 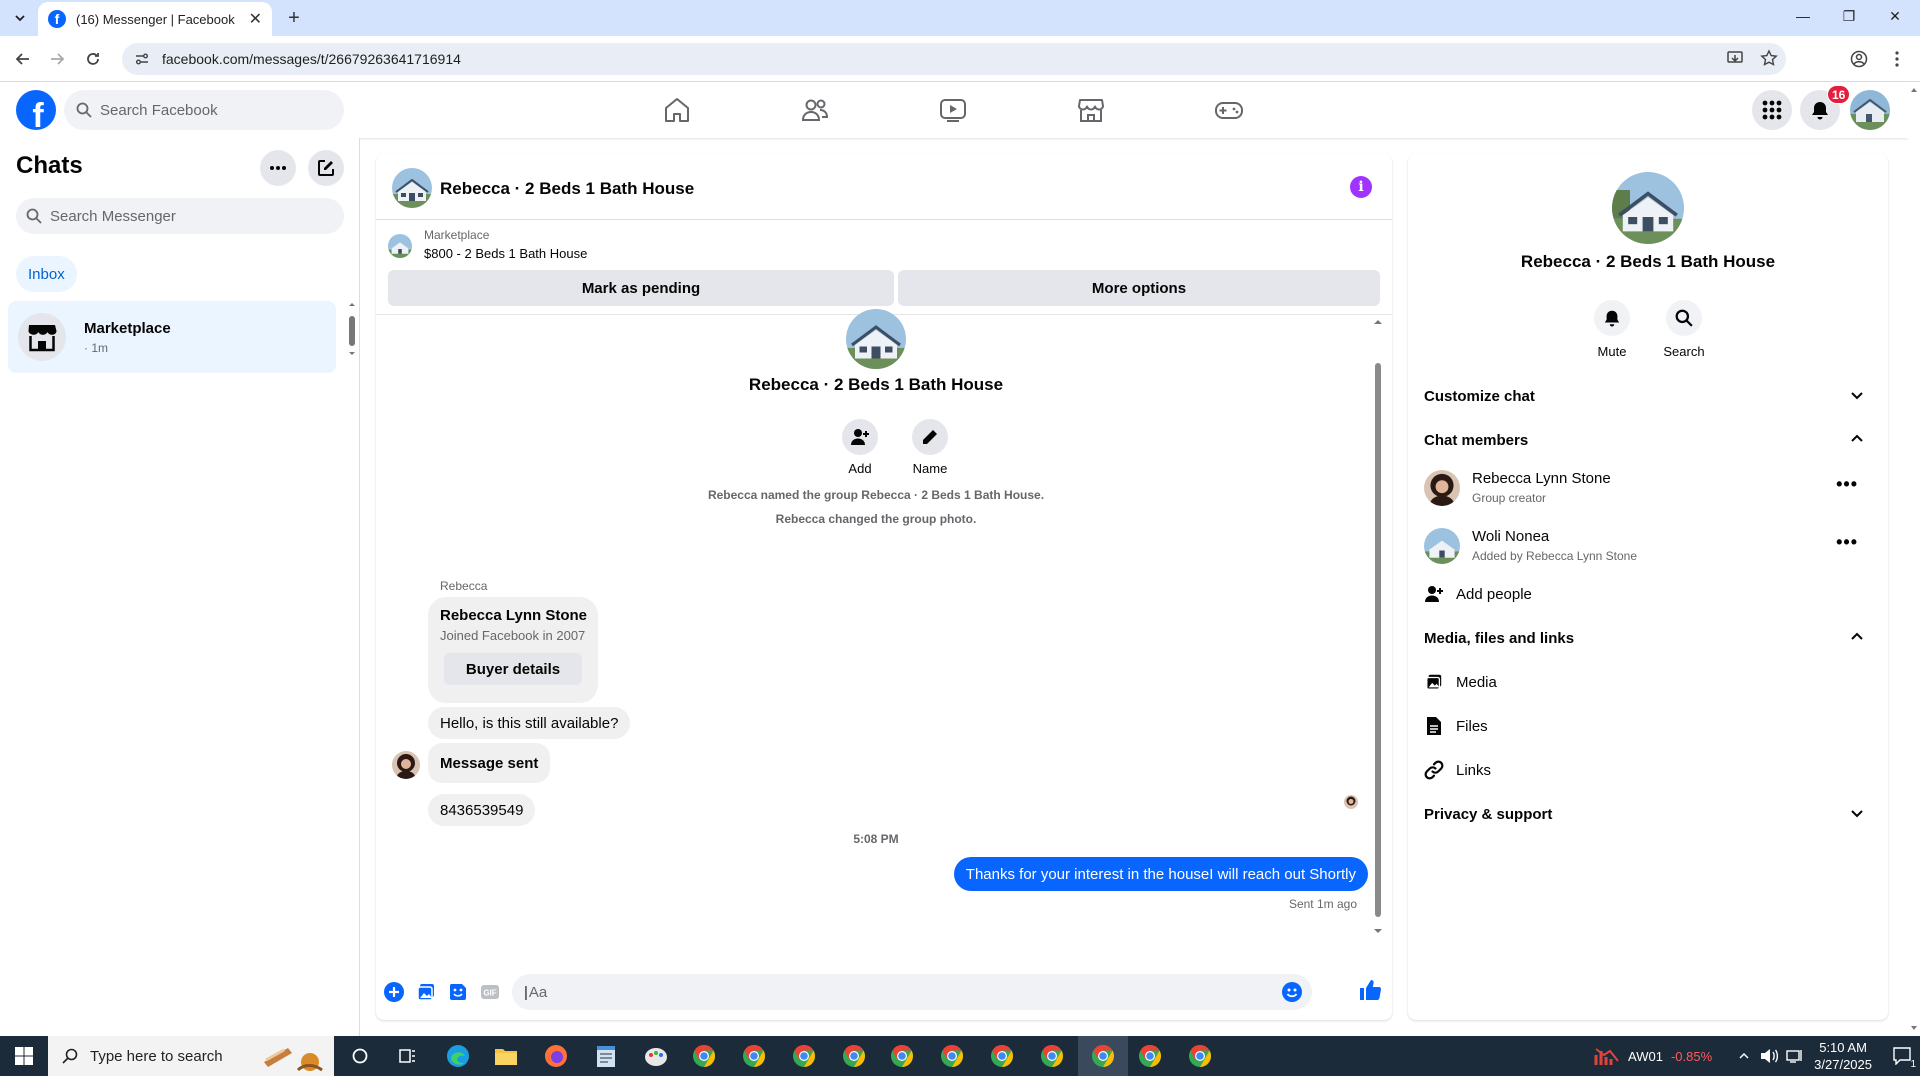 I want to click on clock: 5:10 AM 3/27/2025, so click(x=1843, y=1056).